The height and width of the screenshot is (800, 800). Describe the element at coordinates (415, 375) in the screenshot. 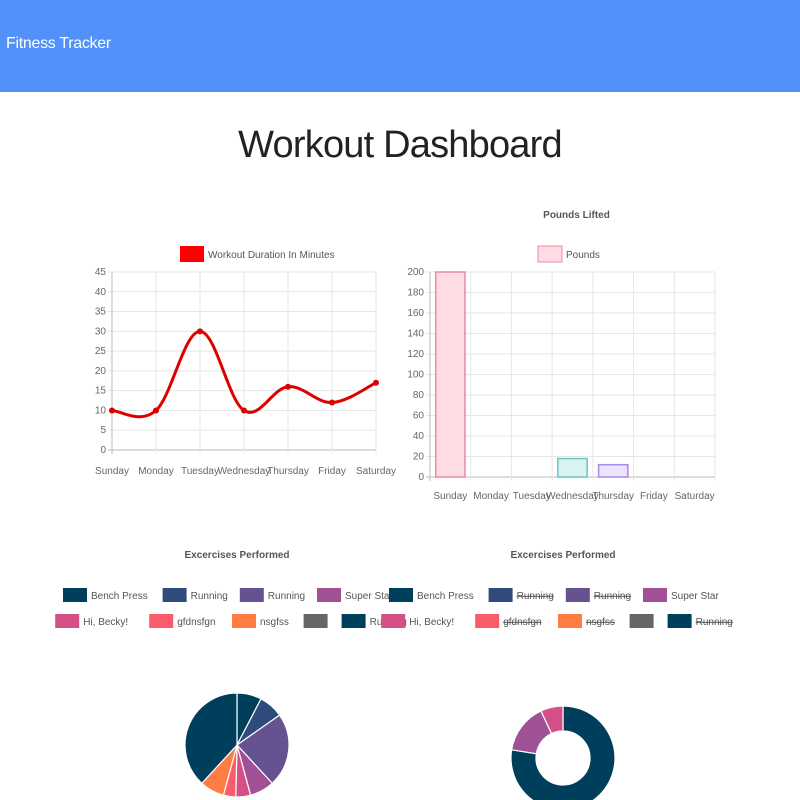

I see `y-tick-label: 100` at that location.